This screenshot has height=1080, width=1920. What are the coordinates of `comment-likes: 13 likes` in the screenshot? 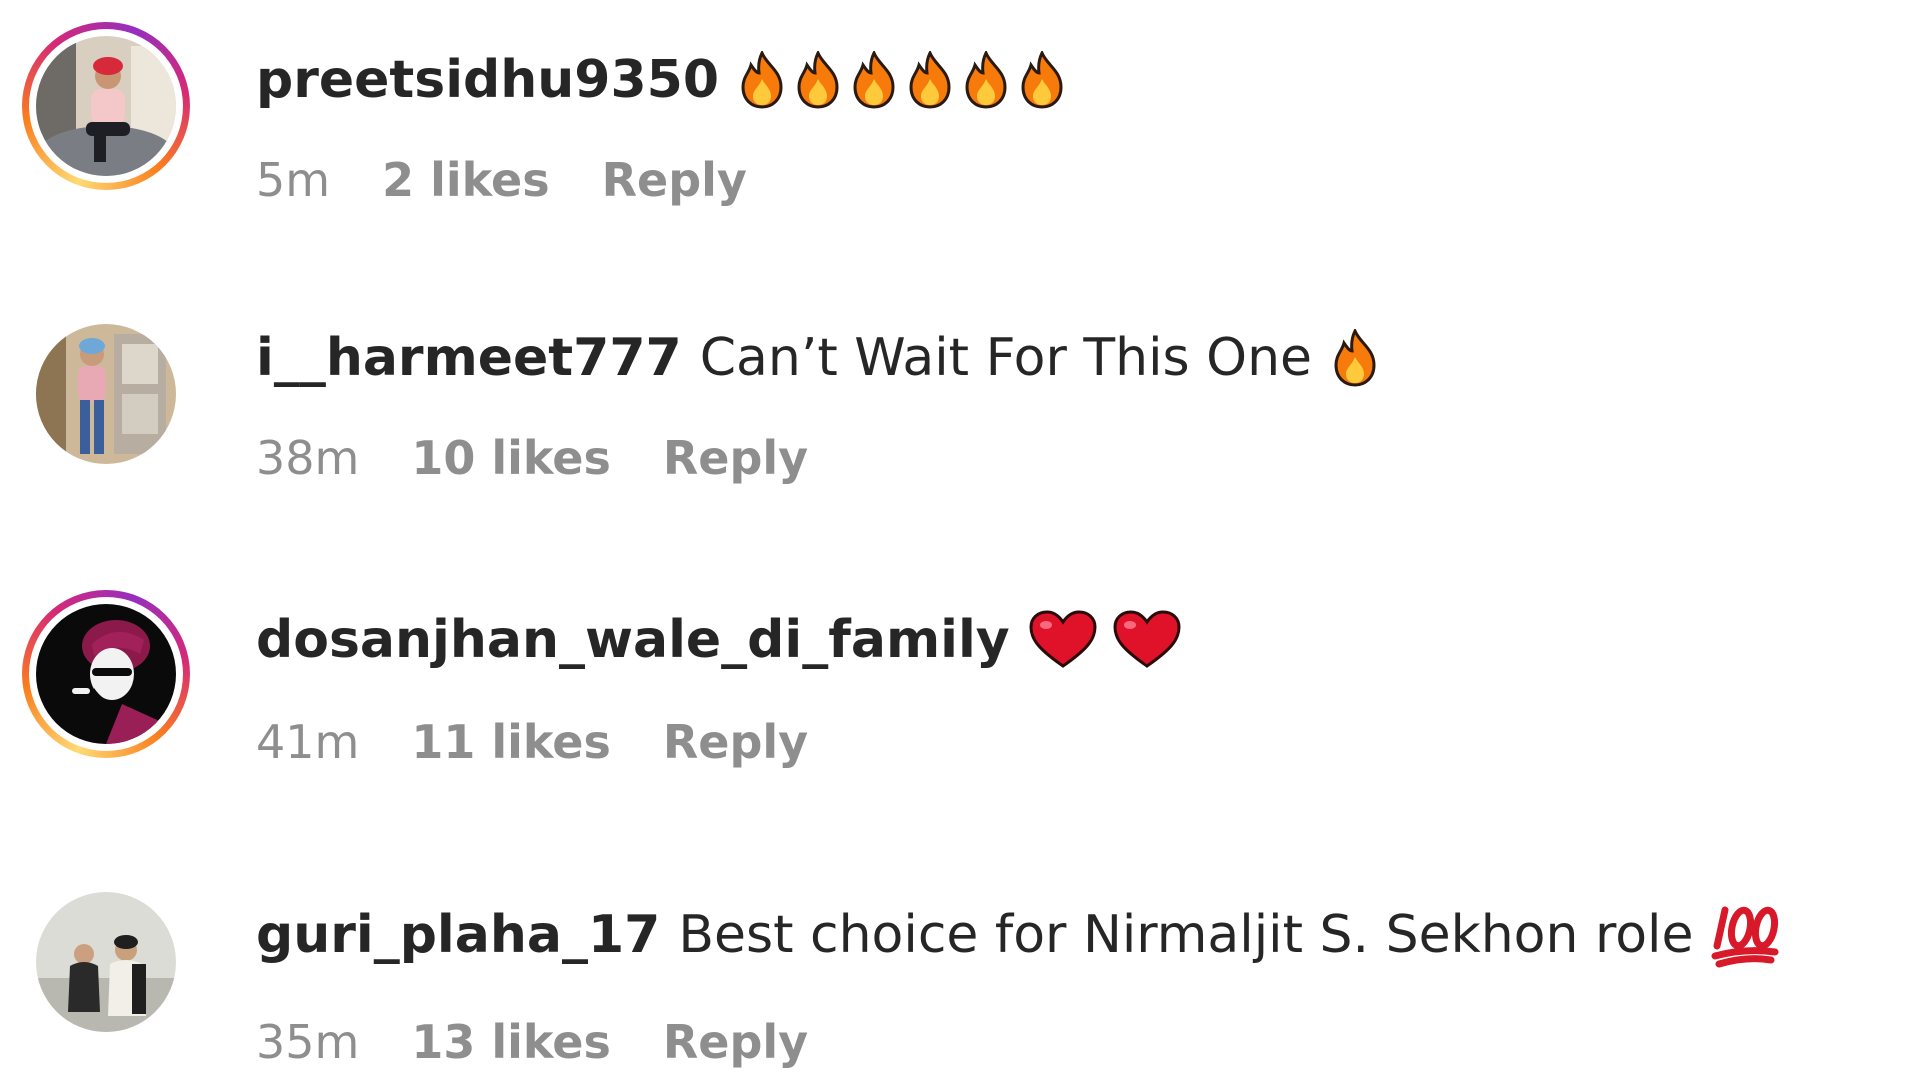 It's located at (511, 1042).